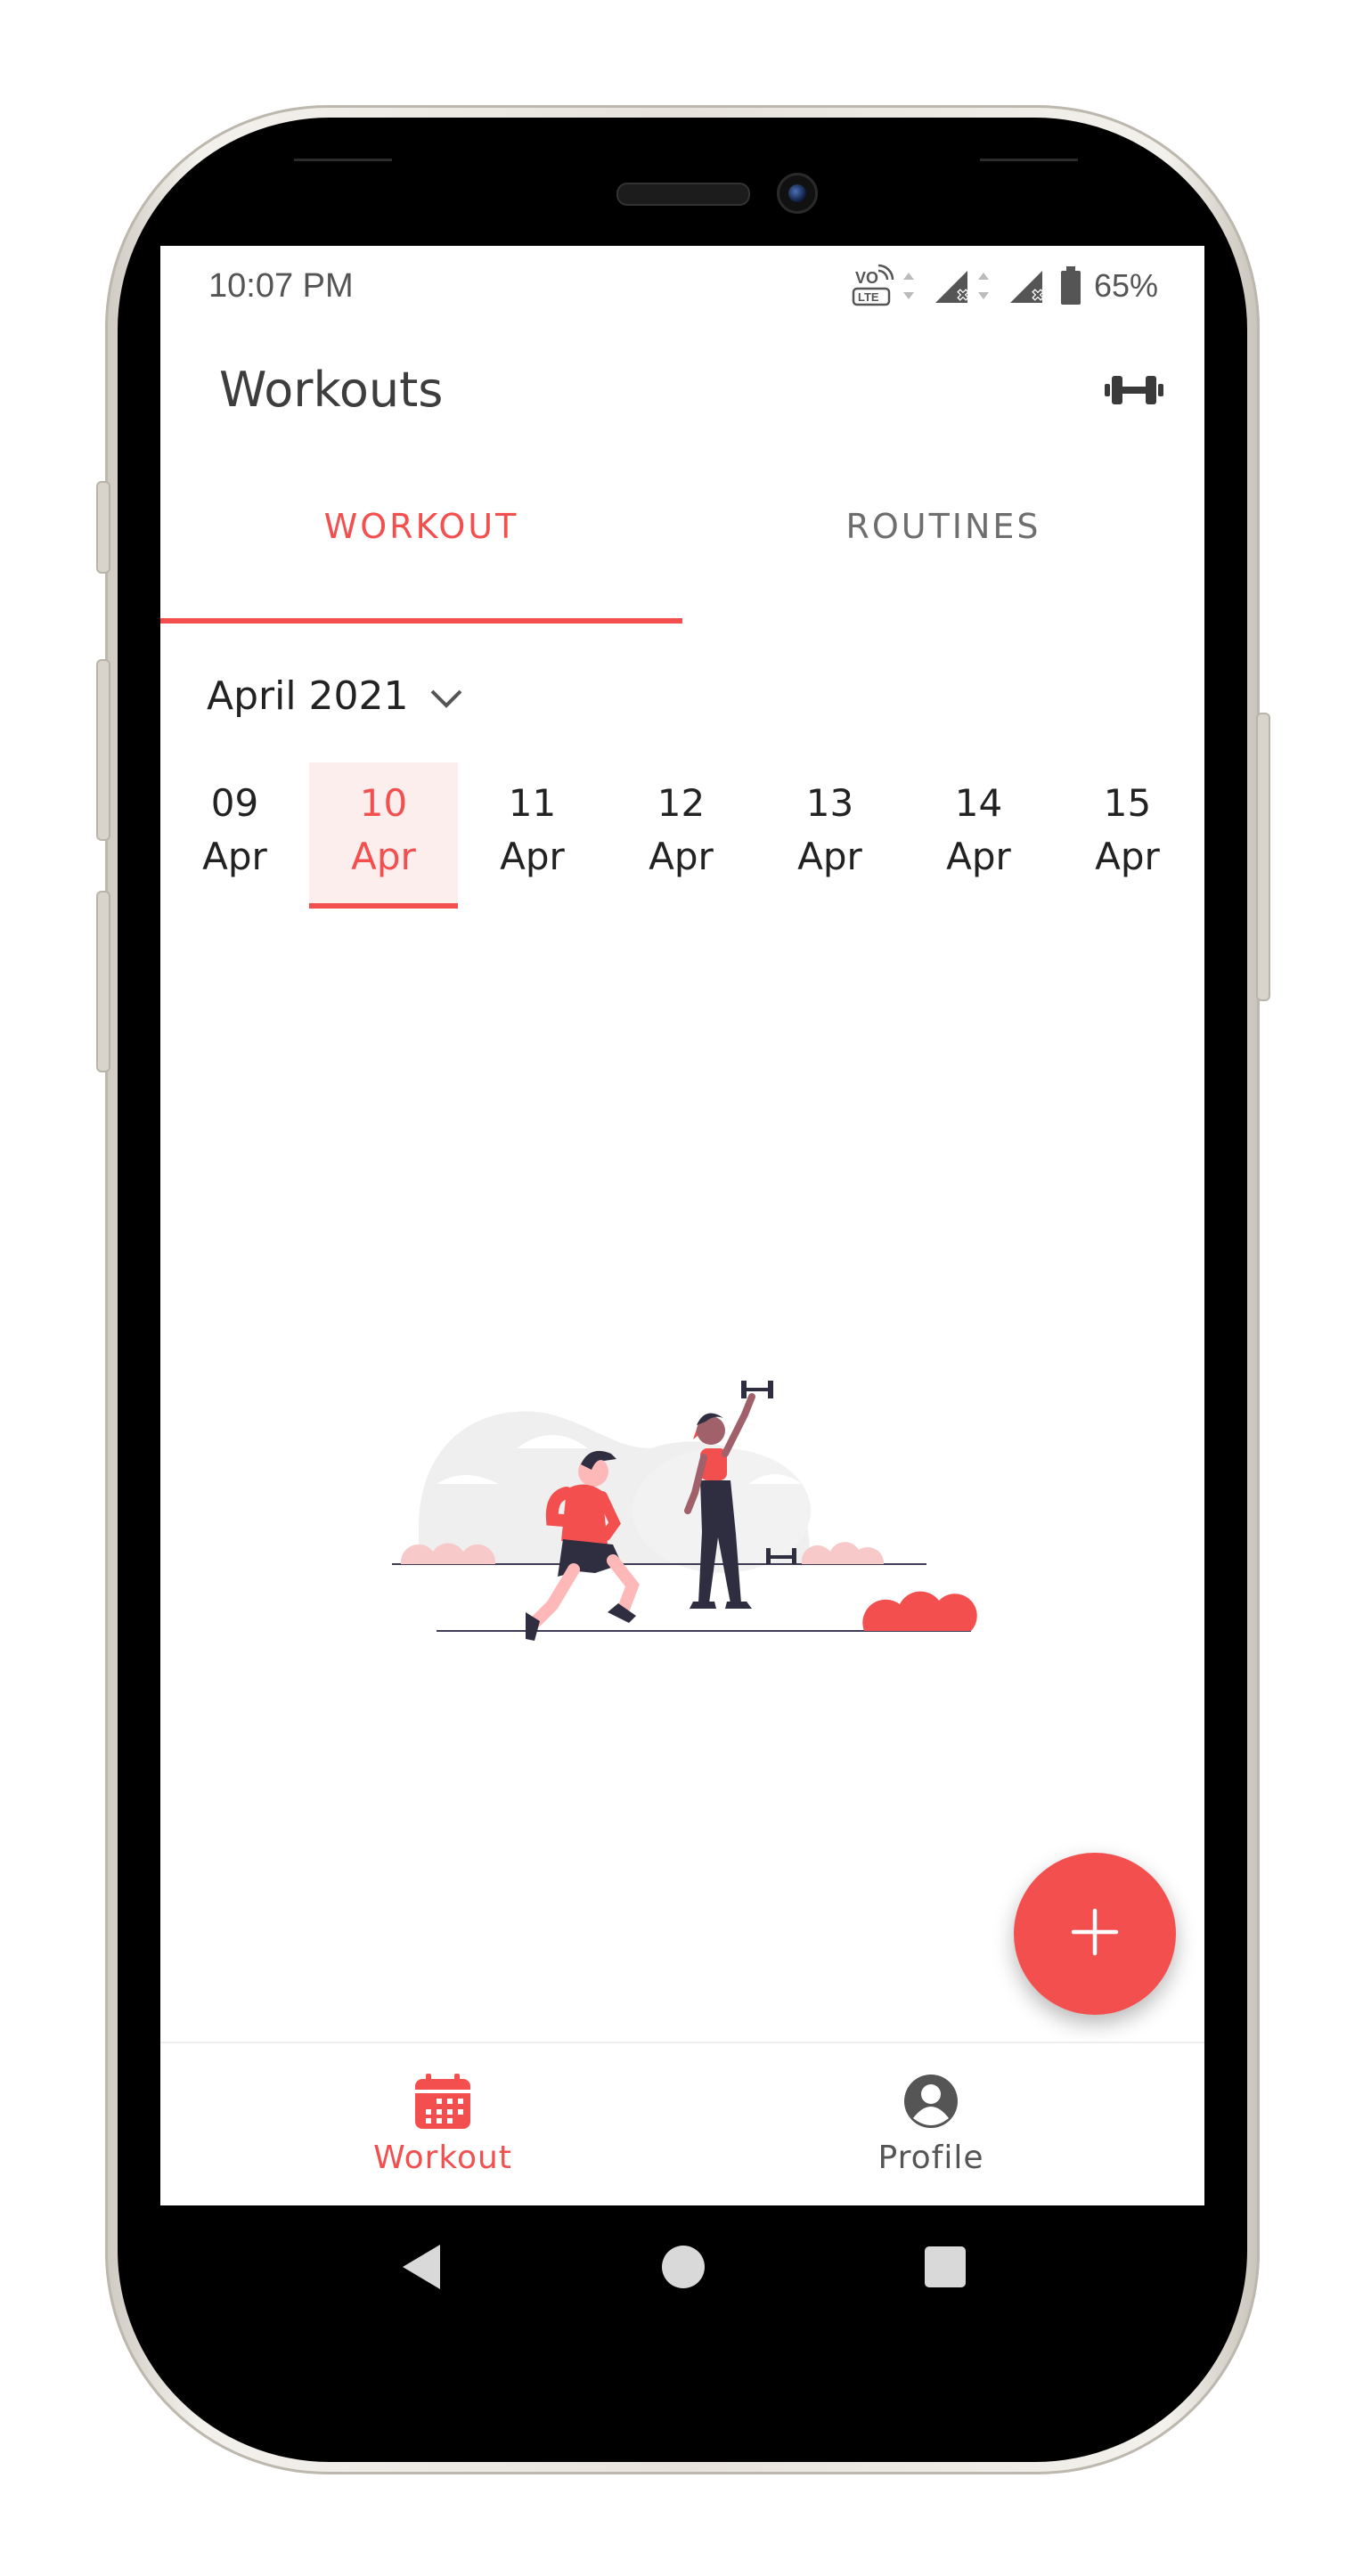  I want to click on date-day: 10, so click(383, 803).